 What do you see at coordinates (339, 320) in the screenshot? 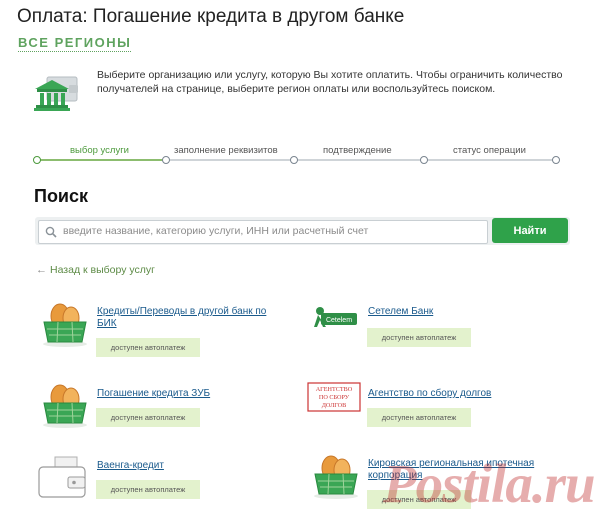
I see `cetelem-logo-text: Cetelem` at bounding box center [339, 320].